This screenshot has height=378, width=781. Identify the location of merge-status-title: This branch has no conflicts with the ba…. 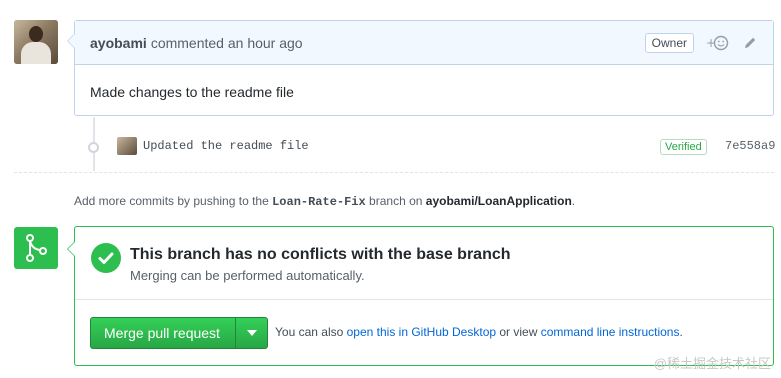
(320, 254).